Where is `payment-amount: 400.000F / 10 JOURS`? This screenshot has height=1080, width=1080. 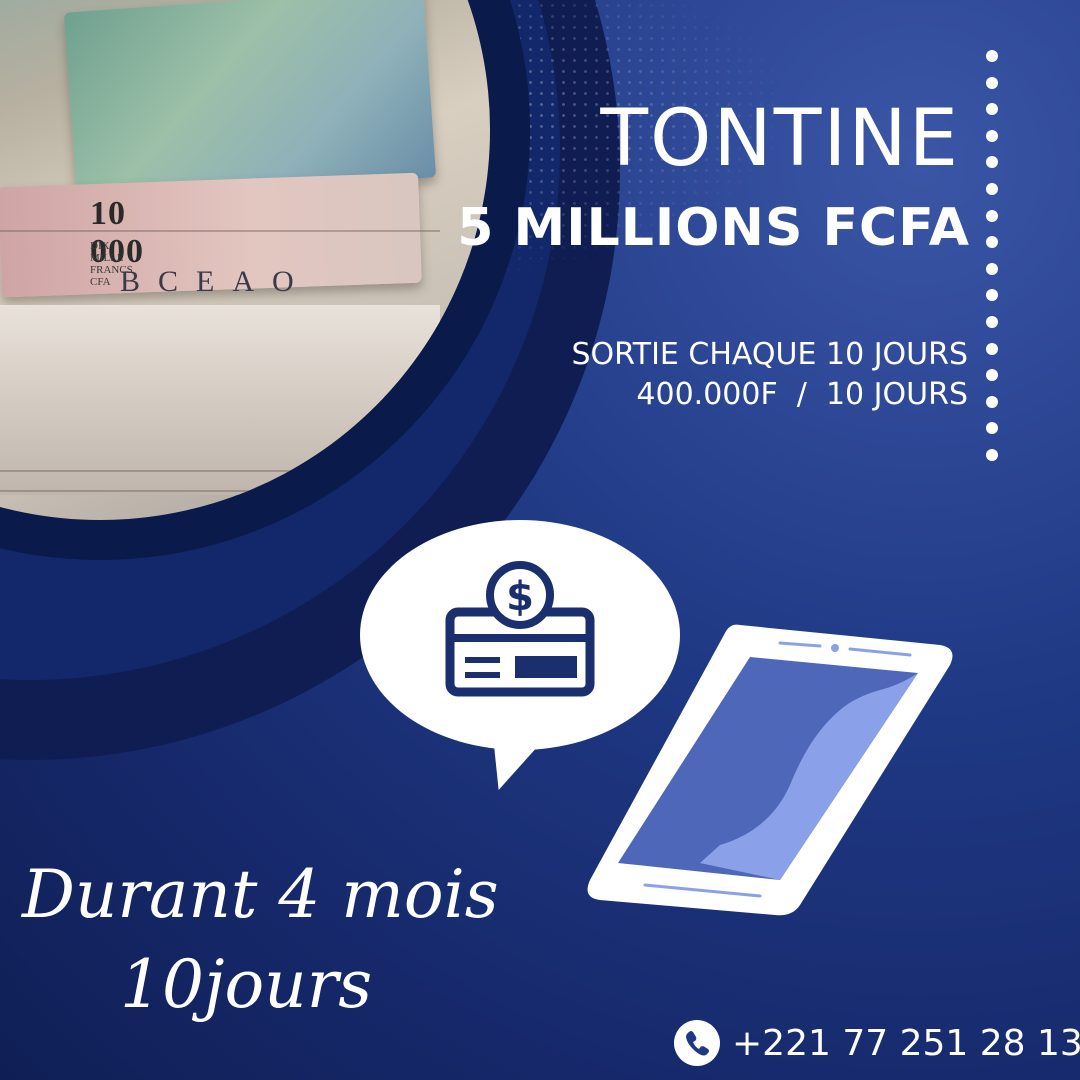 payment-amount: 400.000F / 10 JOURS is located at coordinates (802, 394).